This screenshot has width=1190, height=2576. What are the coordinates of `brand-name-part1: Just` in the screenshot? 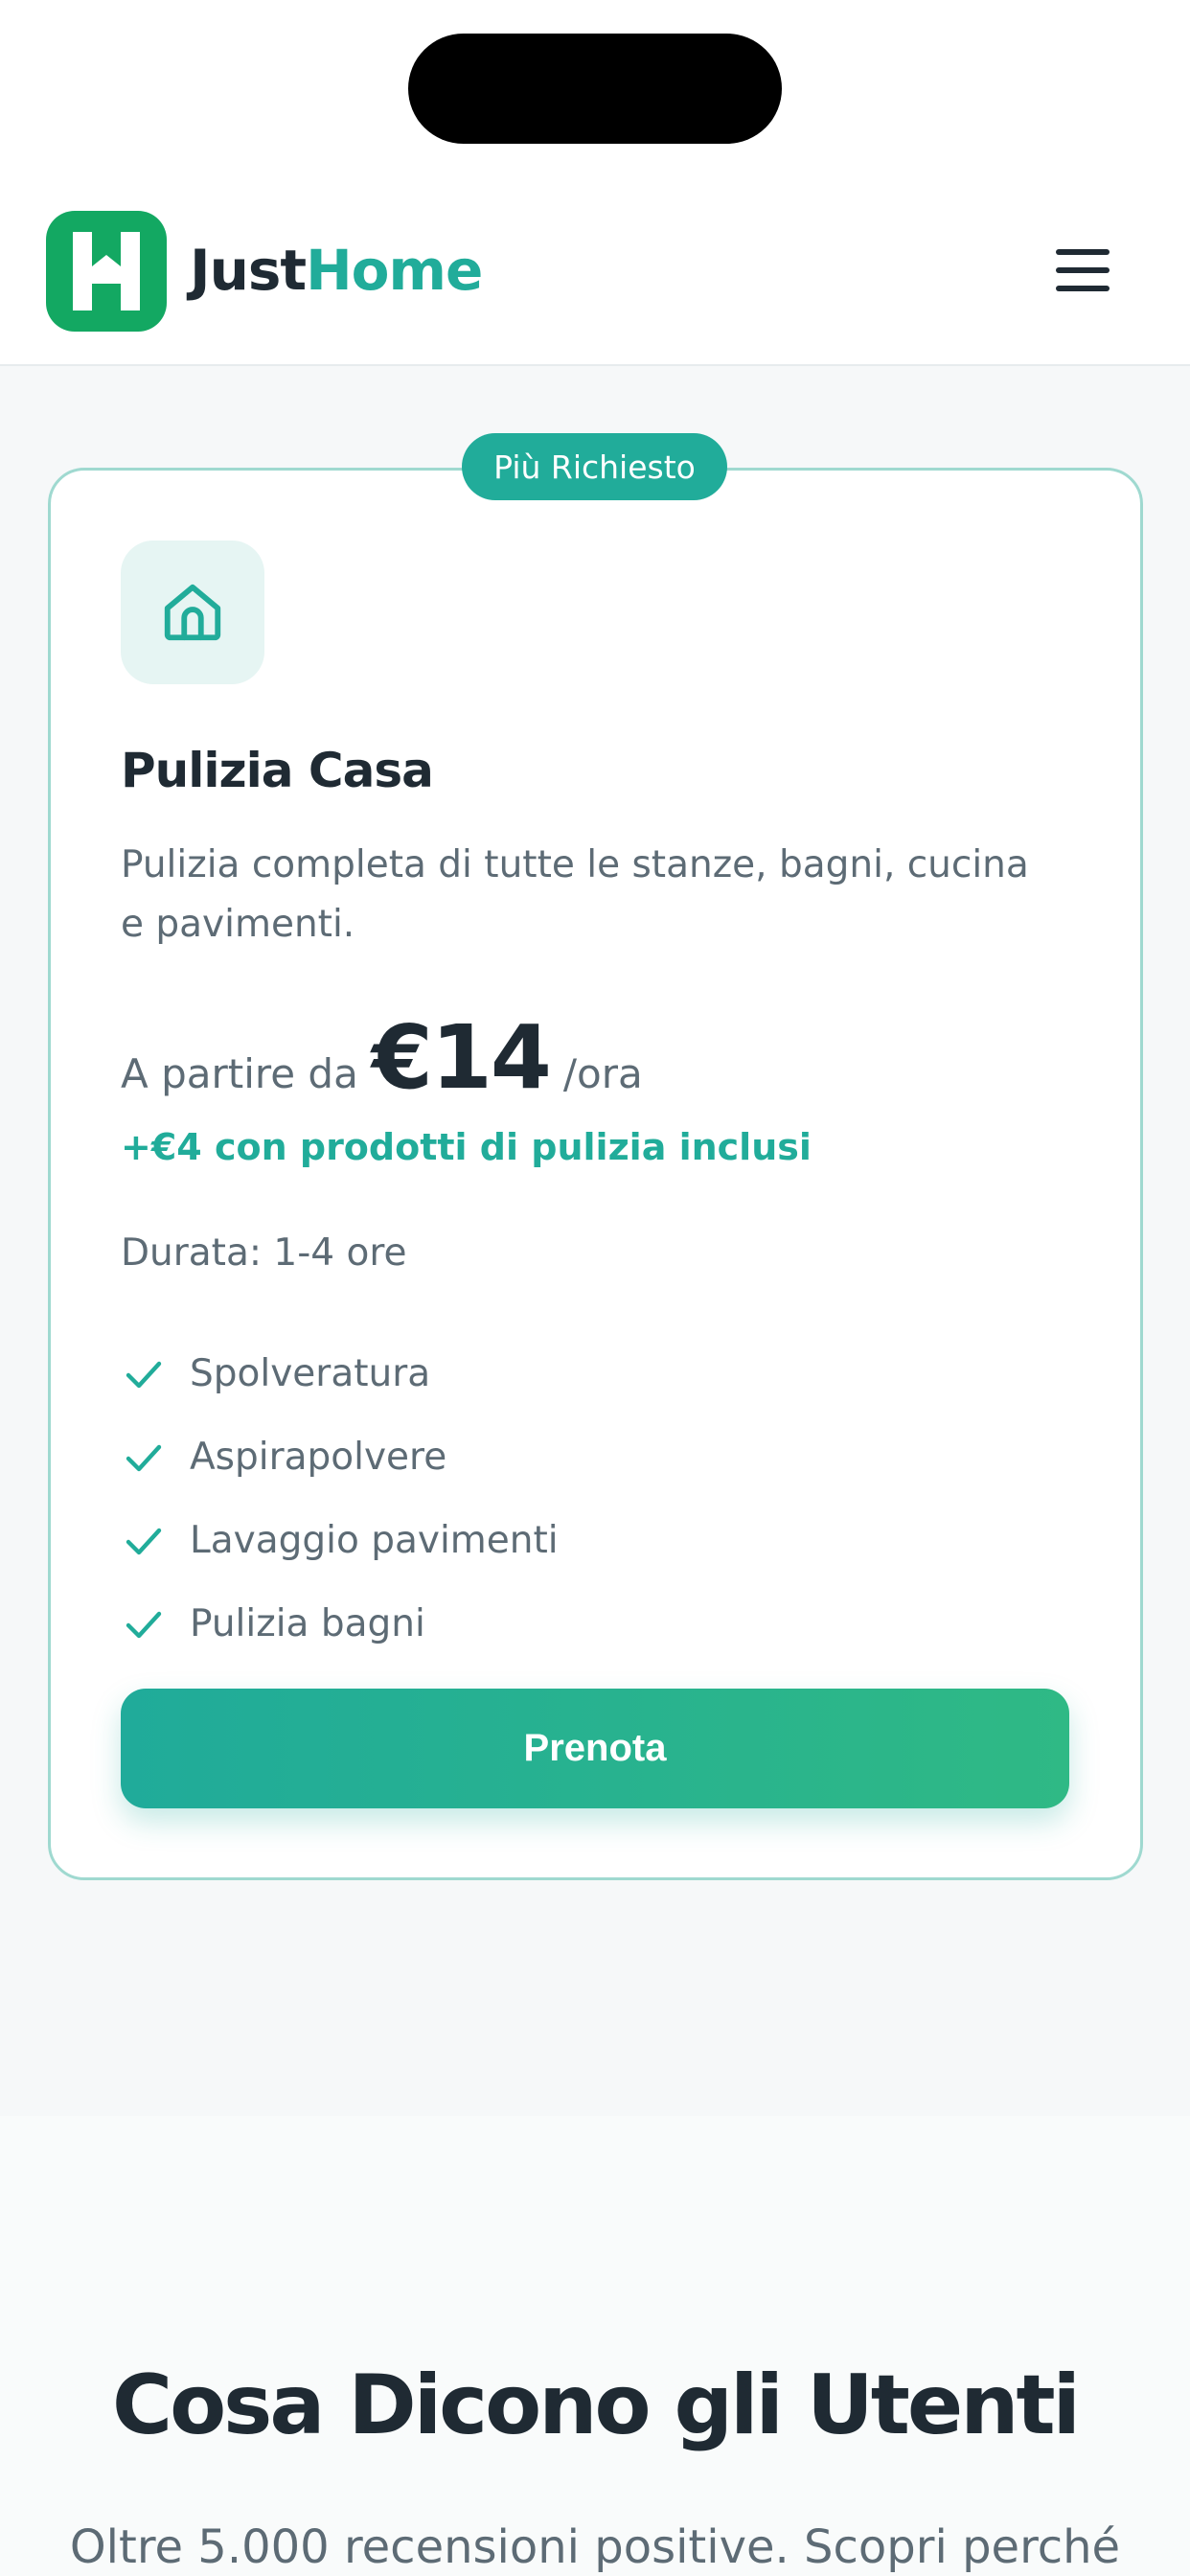 It's located at (249, 270).